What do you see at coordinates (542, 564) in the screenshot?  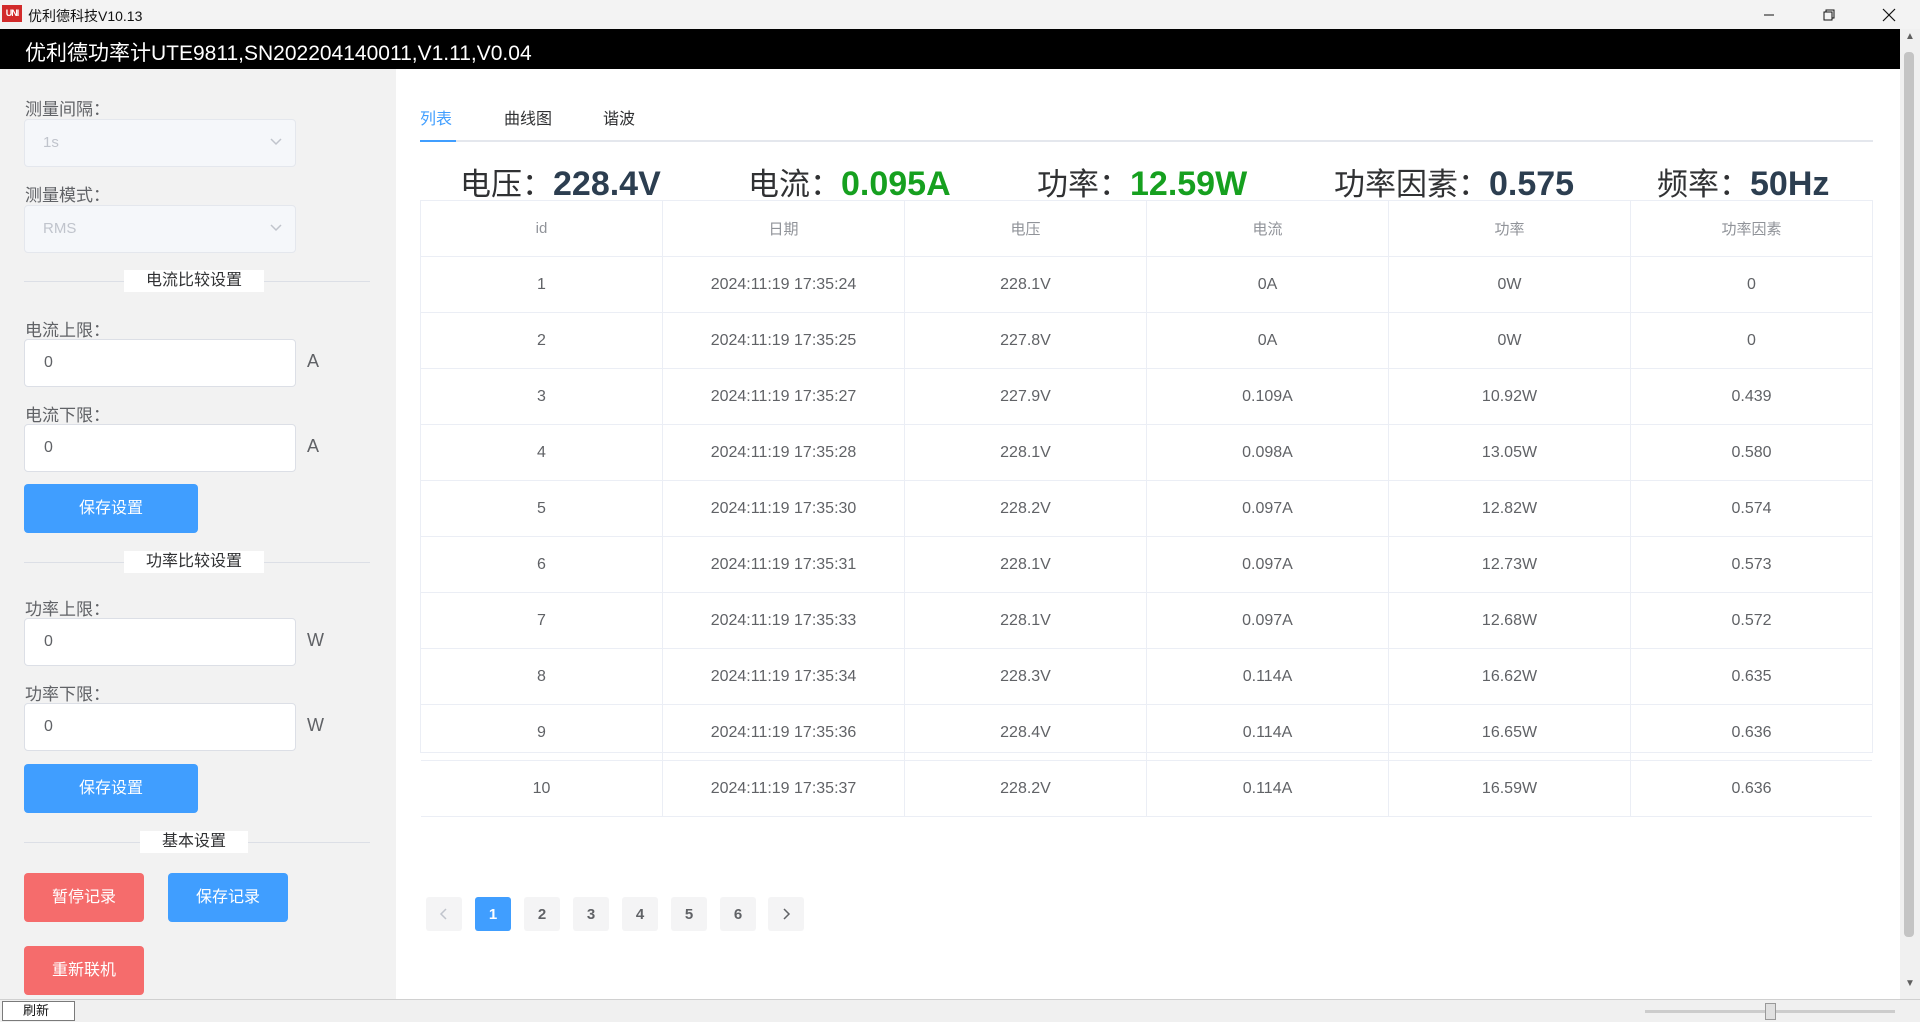 I see `table-cell: 6` at bounding box center [542, 564].